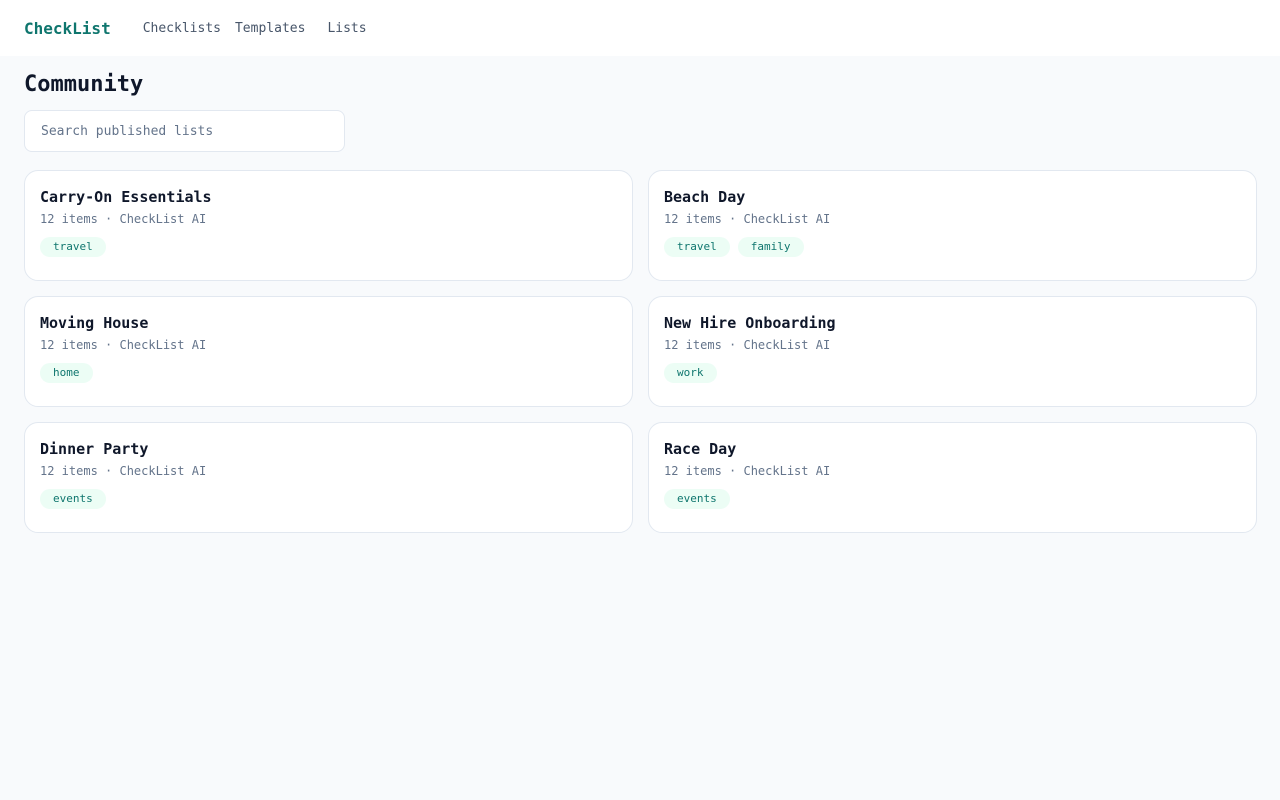 The height and width of the screenshot is (800, 1280). What do you see at coordinates (705, 197) in the screenshot?
I see `card-title: Beach Day` at bounding box center [705, 197].